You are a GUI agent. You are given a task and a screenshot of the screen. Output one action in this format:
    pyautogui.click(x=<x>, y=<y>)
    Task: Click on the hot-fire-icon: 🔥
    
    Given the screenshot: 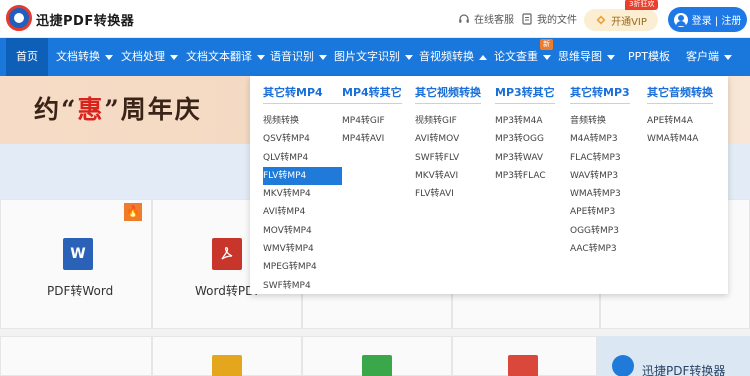 What is the action you would take?
    pyautogui.click(x=133, y=212)
    